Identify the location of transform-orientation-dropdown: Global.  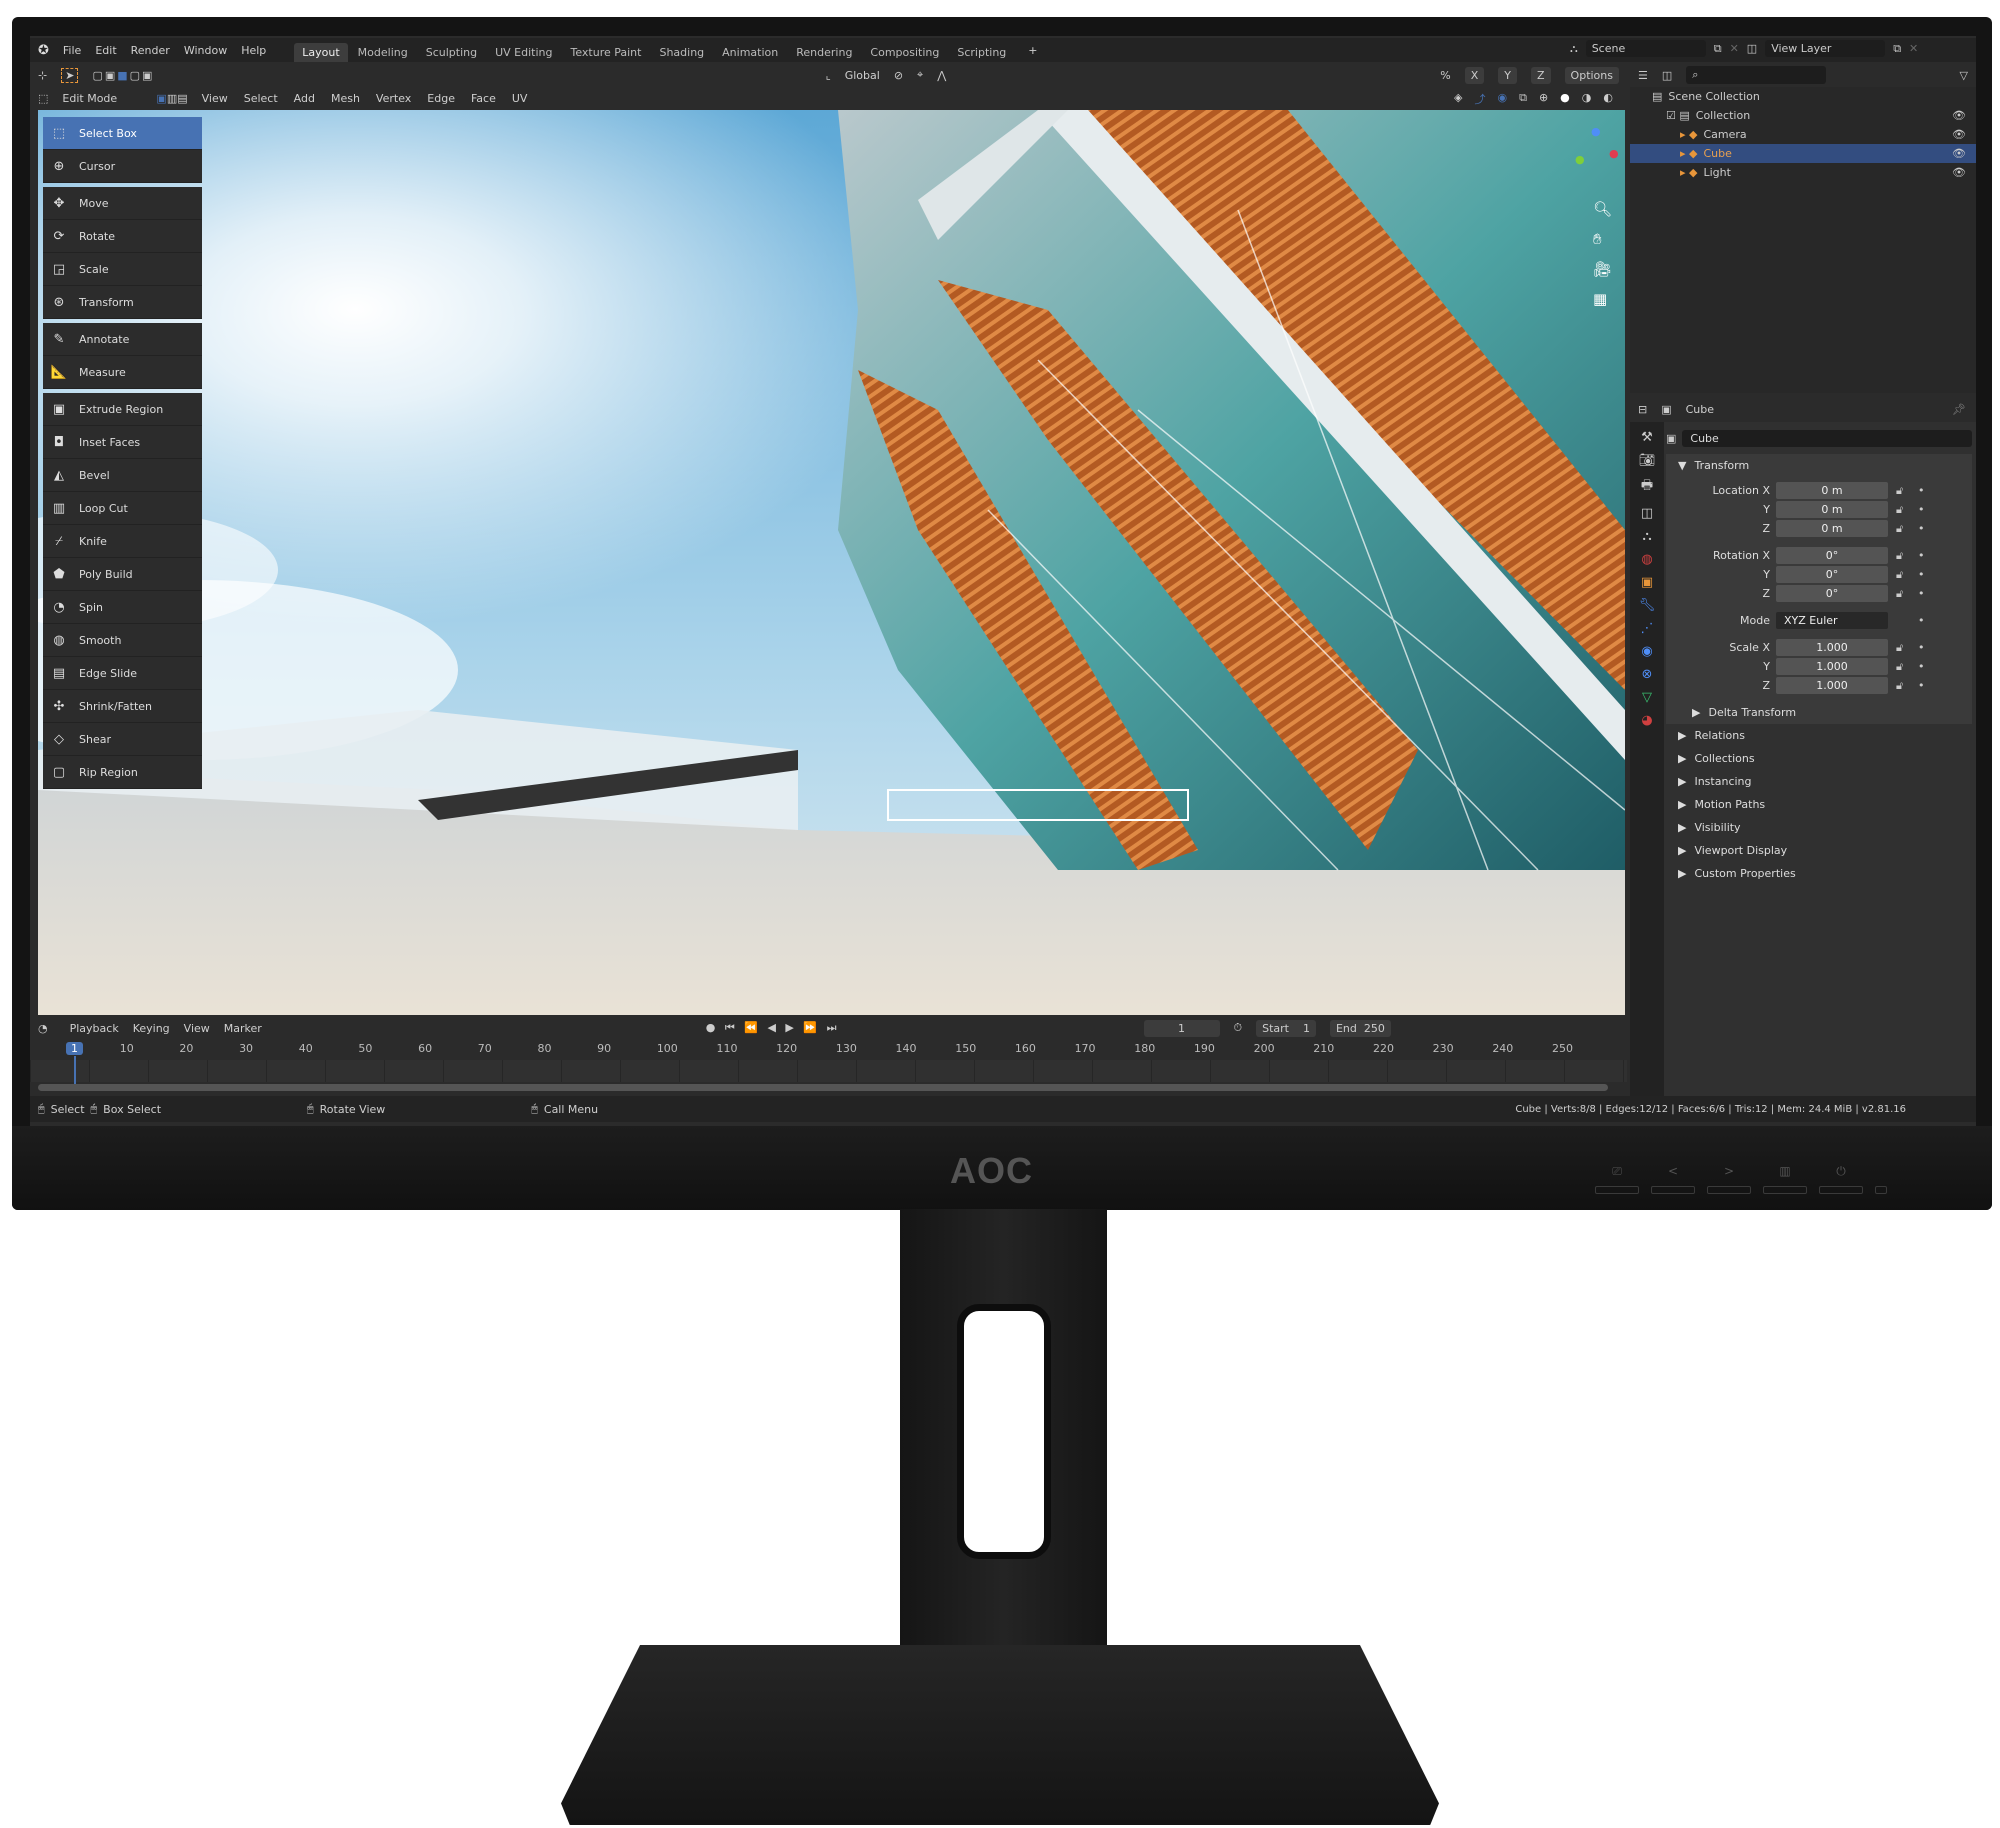
(862, 75).